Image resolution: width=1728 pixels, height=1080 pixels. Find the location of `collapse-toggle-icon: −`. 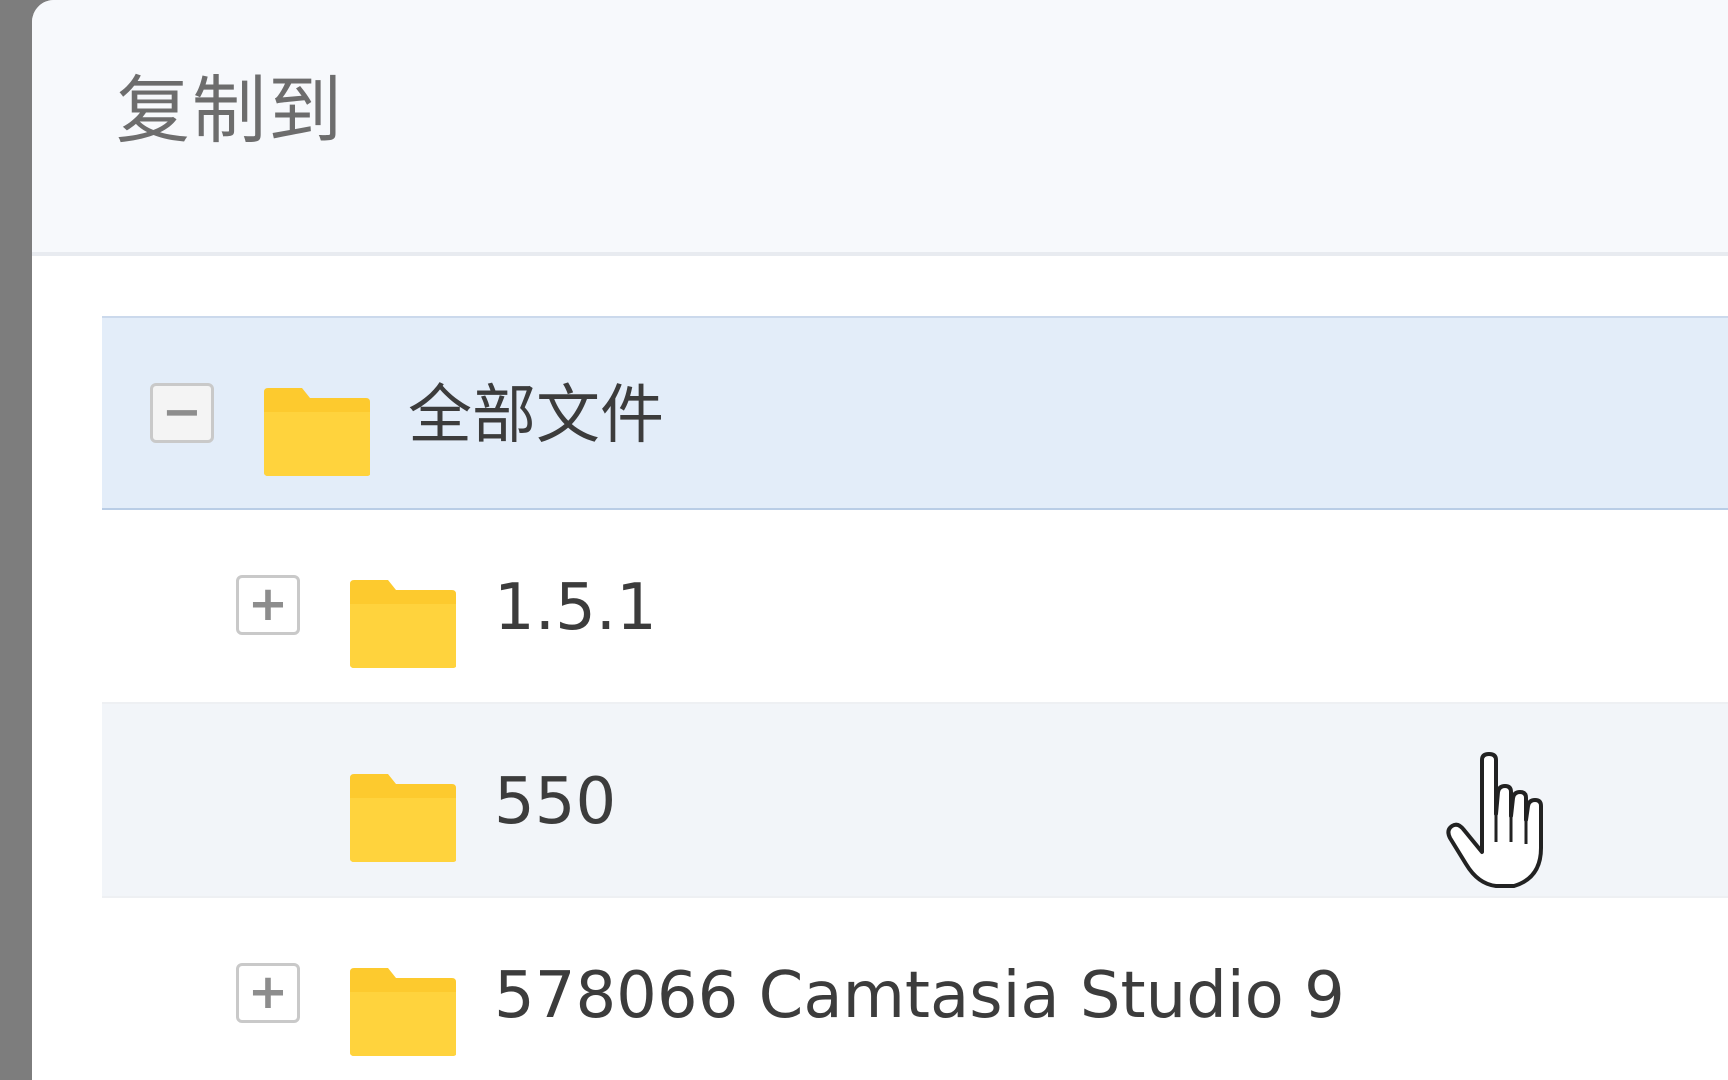

collapse-toggle-icon: − is located at coordinates (182, 413).